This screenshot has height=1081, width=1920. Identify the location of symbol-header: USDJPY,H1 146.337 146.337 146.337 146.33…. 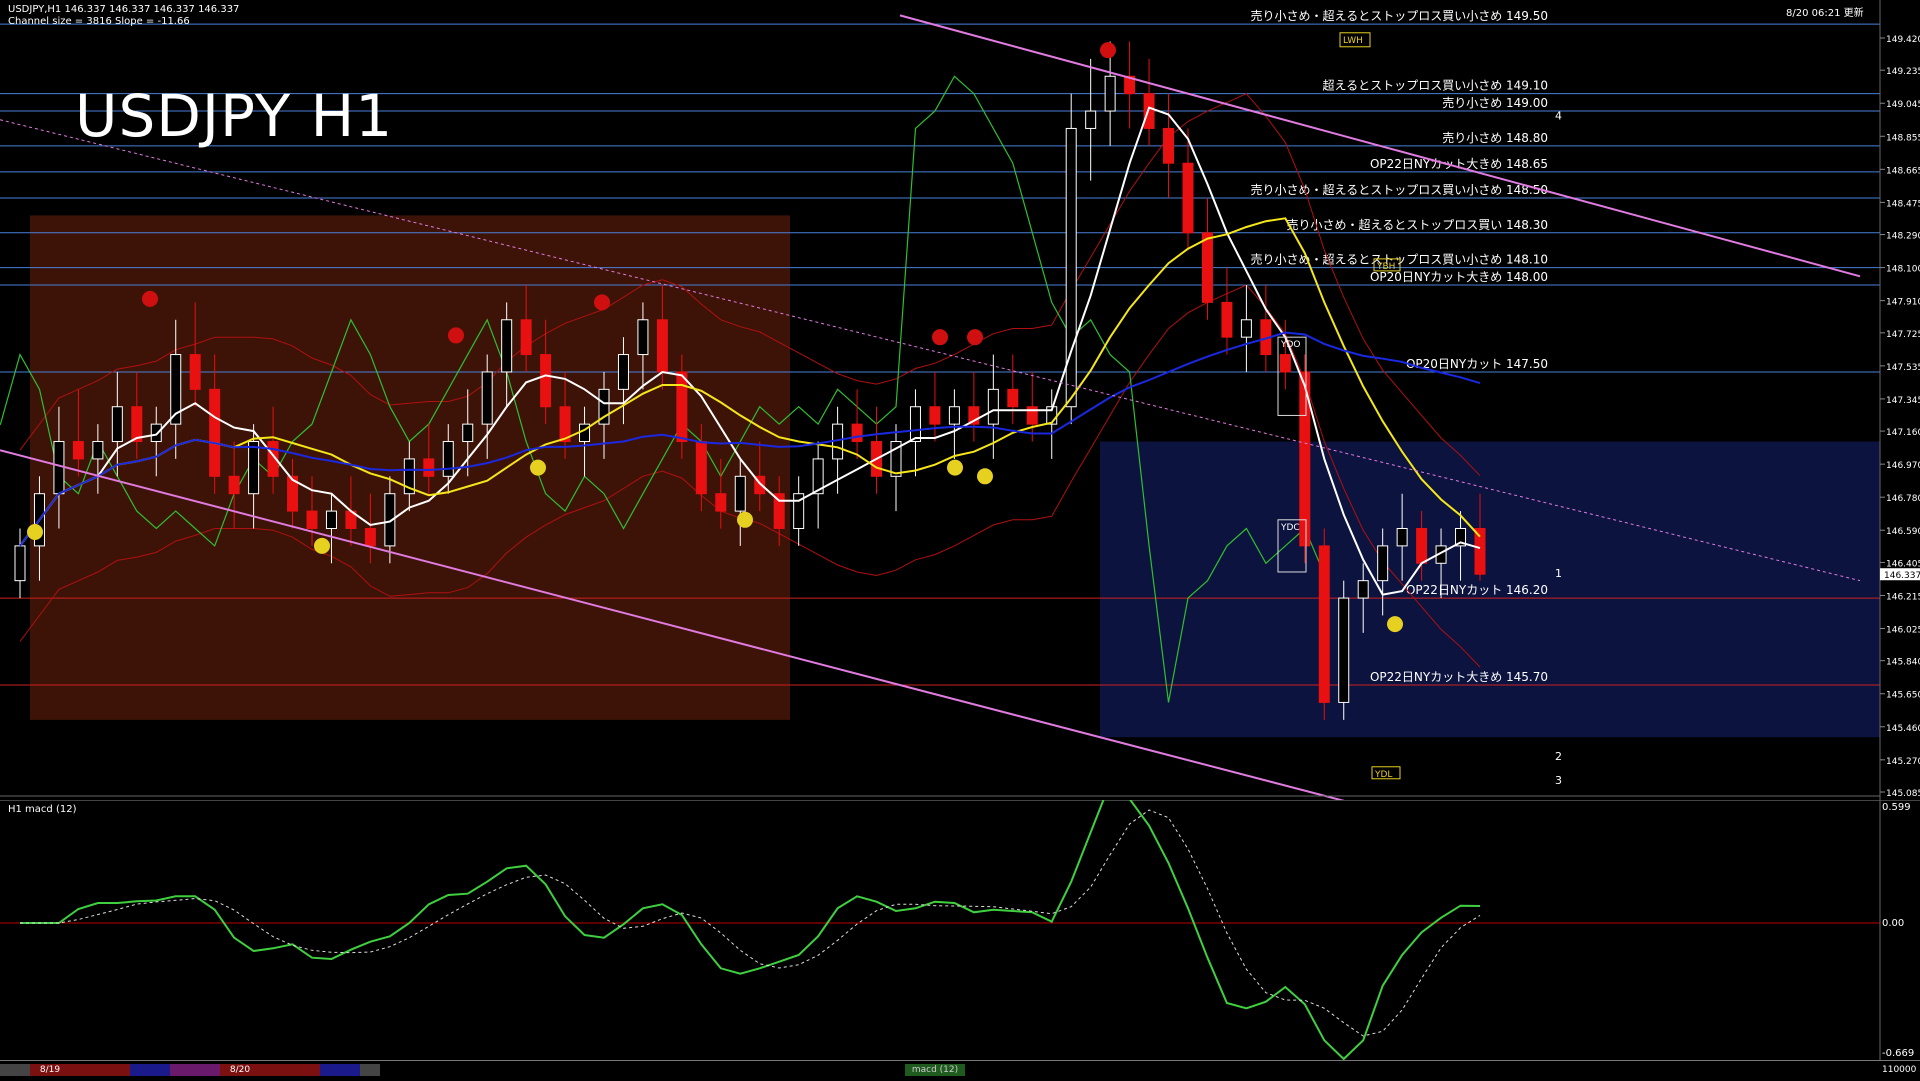
(124, 9).